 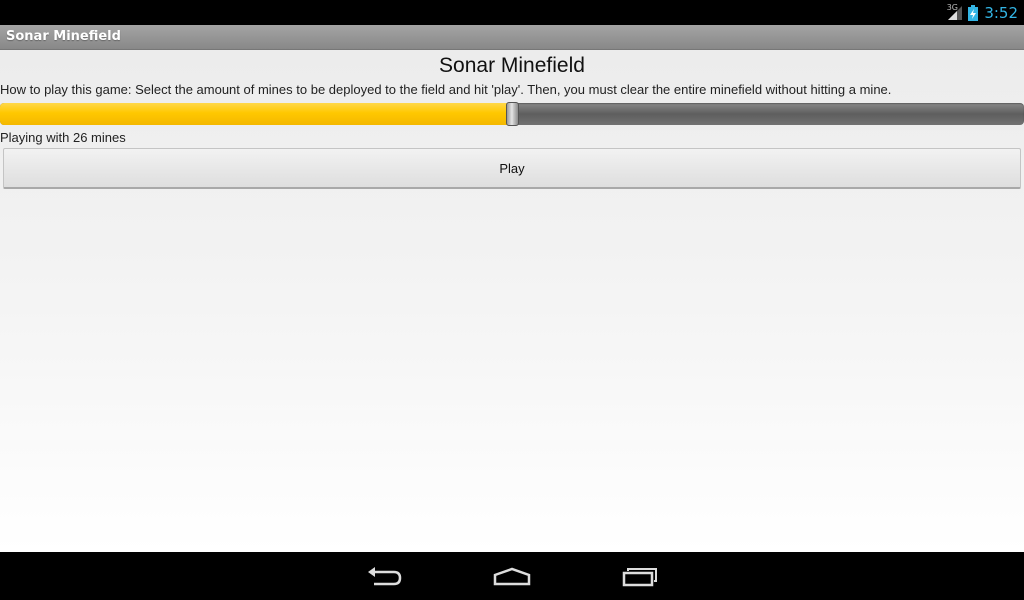 I want to click on back-icon, so click(x=385, y=576).